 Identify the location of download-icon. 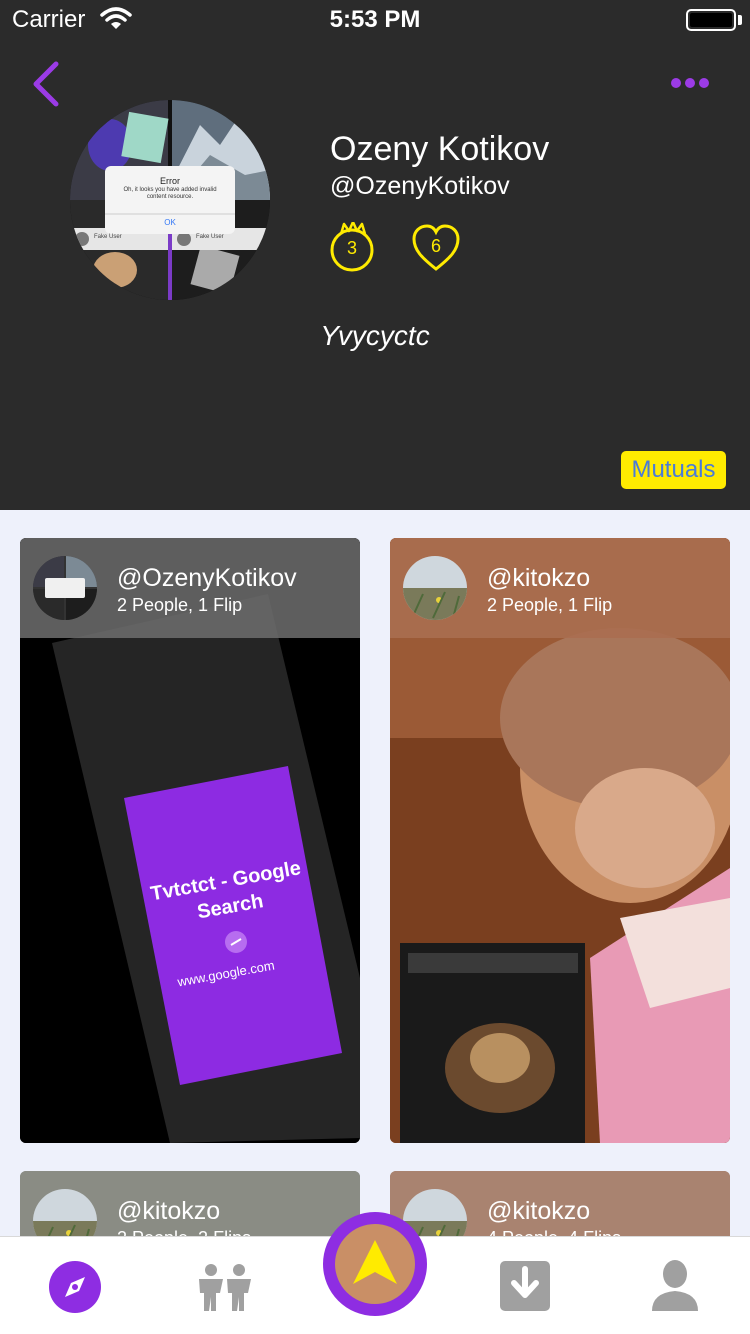
(525, 1286).